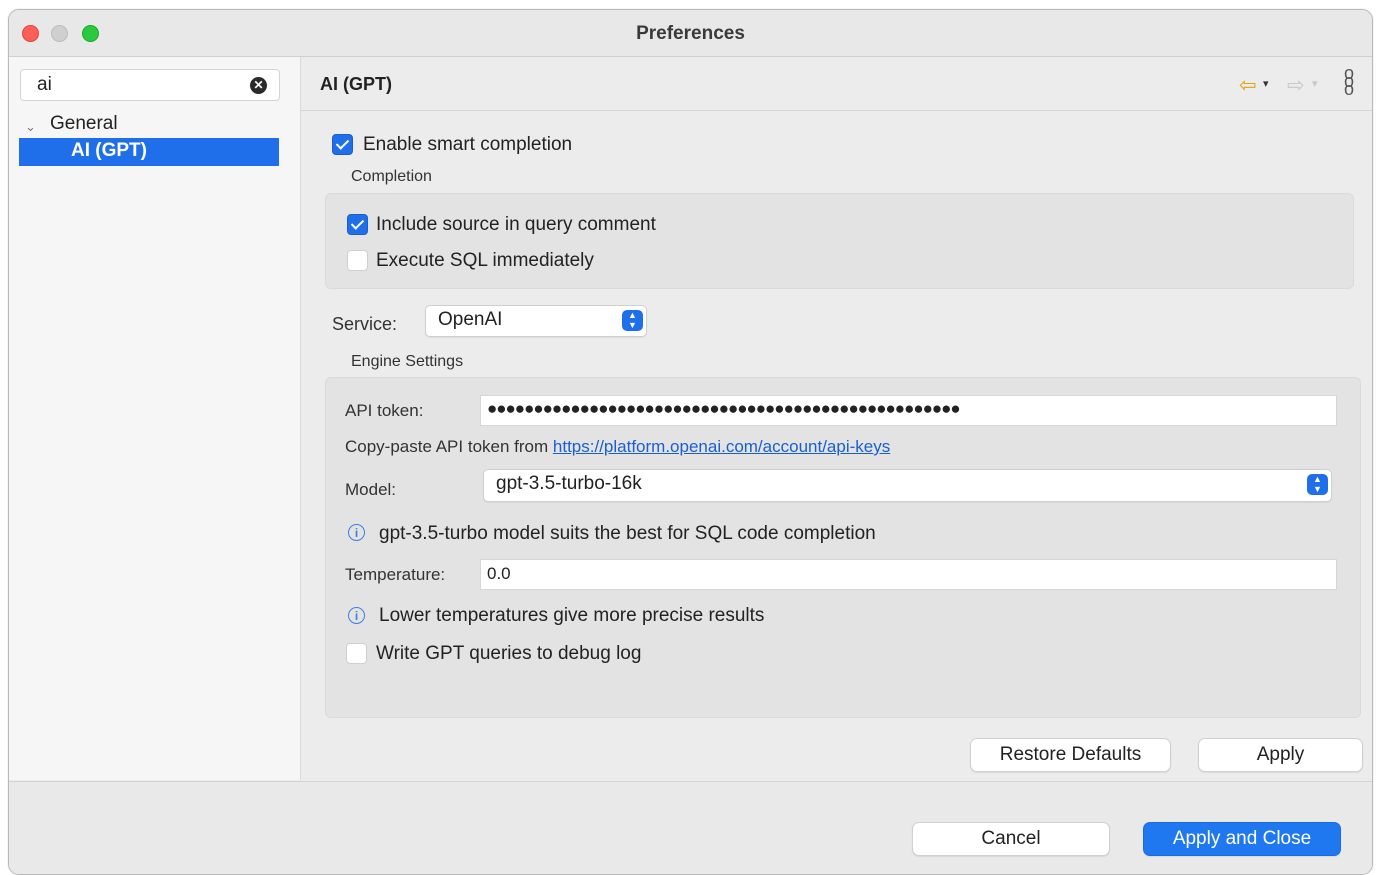  Describe the element at coordinates (356, 653) in the screenshot. I see `debug-log-checkbox` at that location.